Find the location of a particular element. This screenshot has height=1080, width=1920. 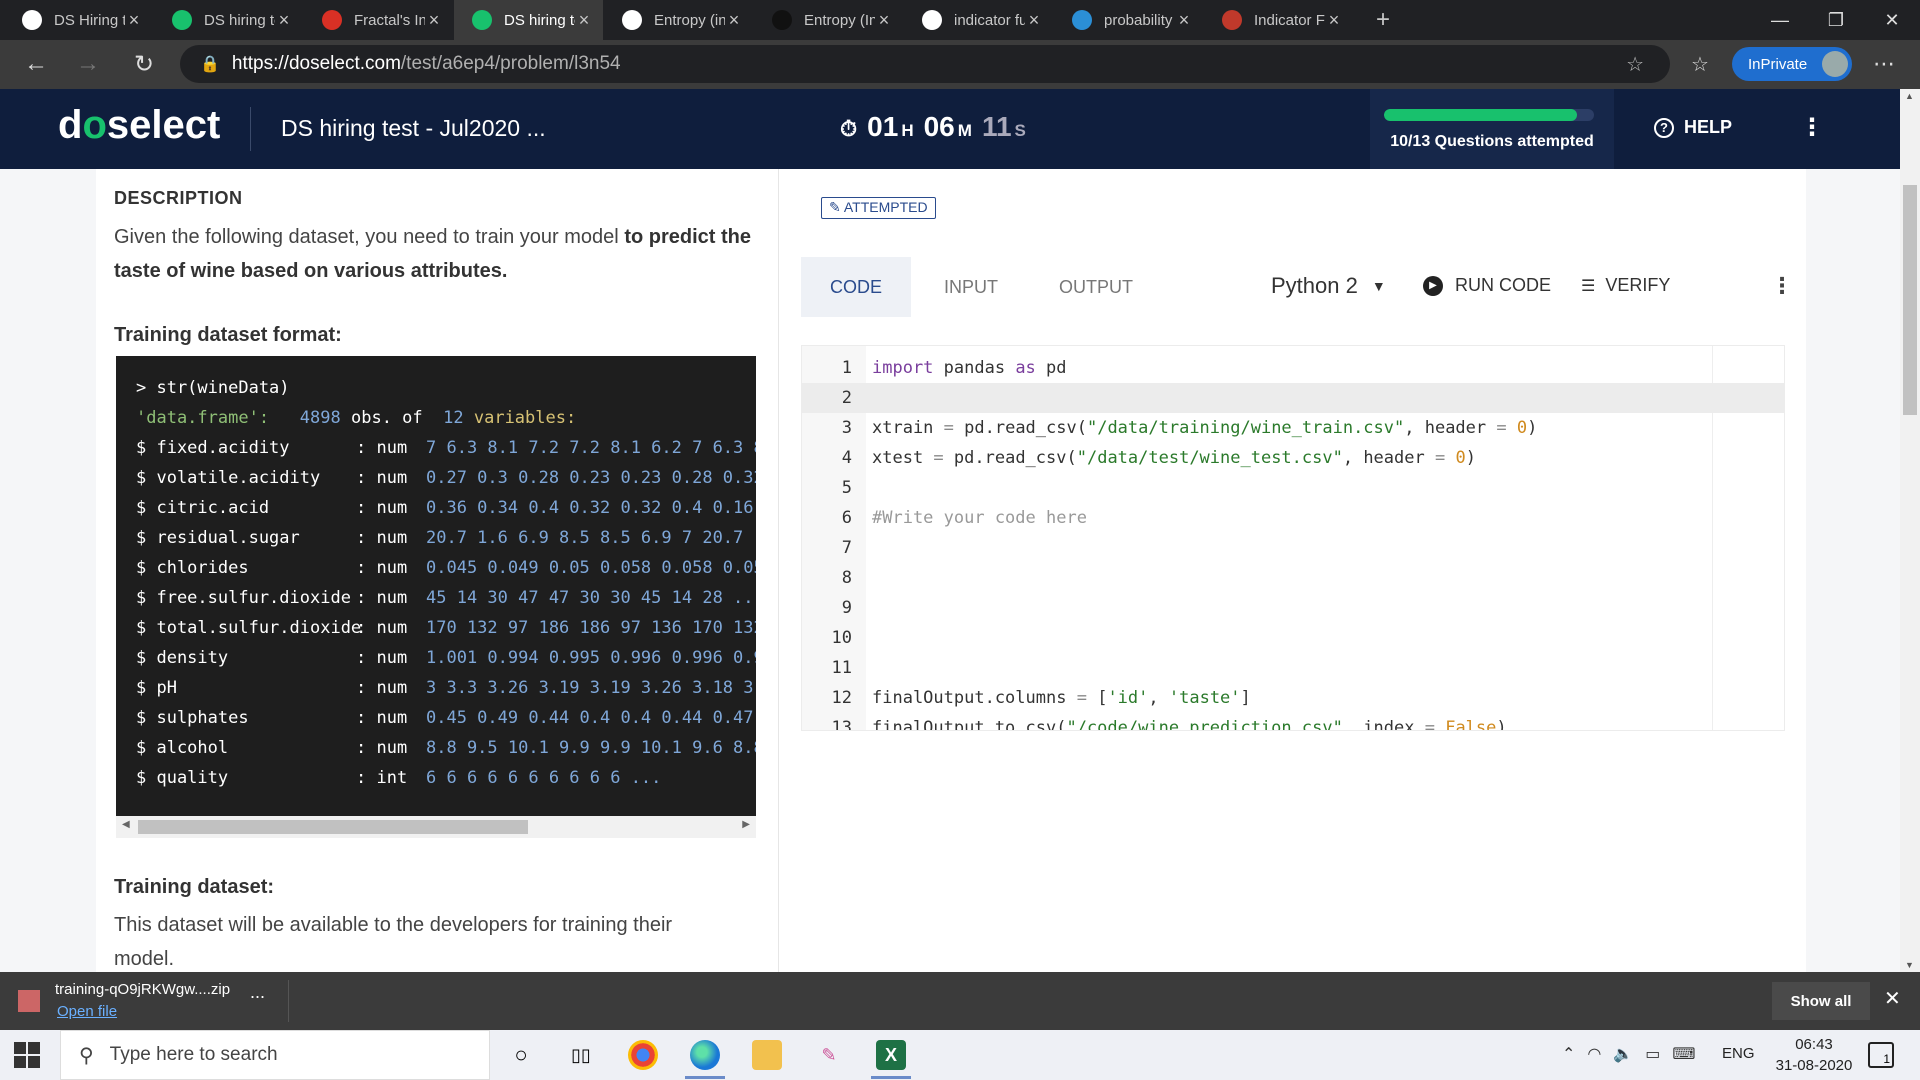

editor-menu-icon: ⋮ is located at coordinates (1782, 286).